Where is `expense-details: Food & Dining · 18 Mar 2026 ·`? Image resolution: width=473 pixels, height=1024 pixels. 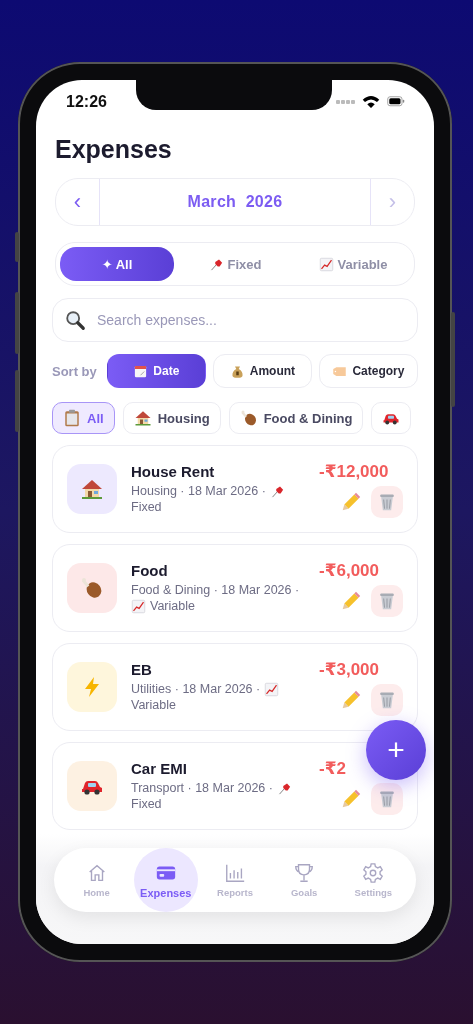
expense-details: Food & Dining · 18 Mar 2026 · is located at coordinates (215, 590).